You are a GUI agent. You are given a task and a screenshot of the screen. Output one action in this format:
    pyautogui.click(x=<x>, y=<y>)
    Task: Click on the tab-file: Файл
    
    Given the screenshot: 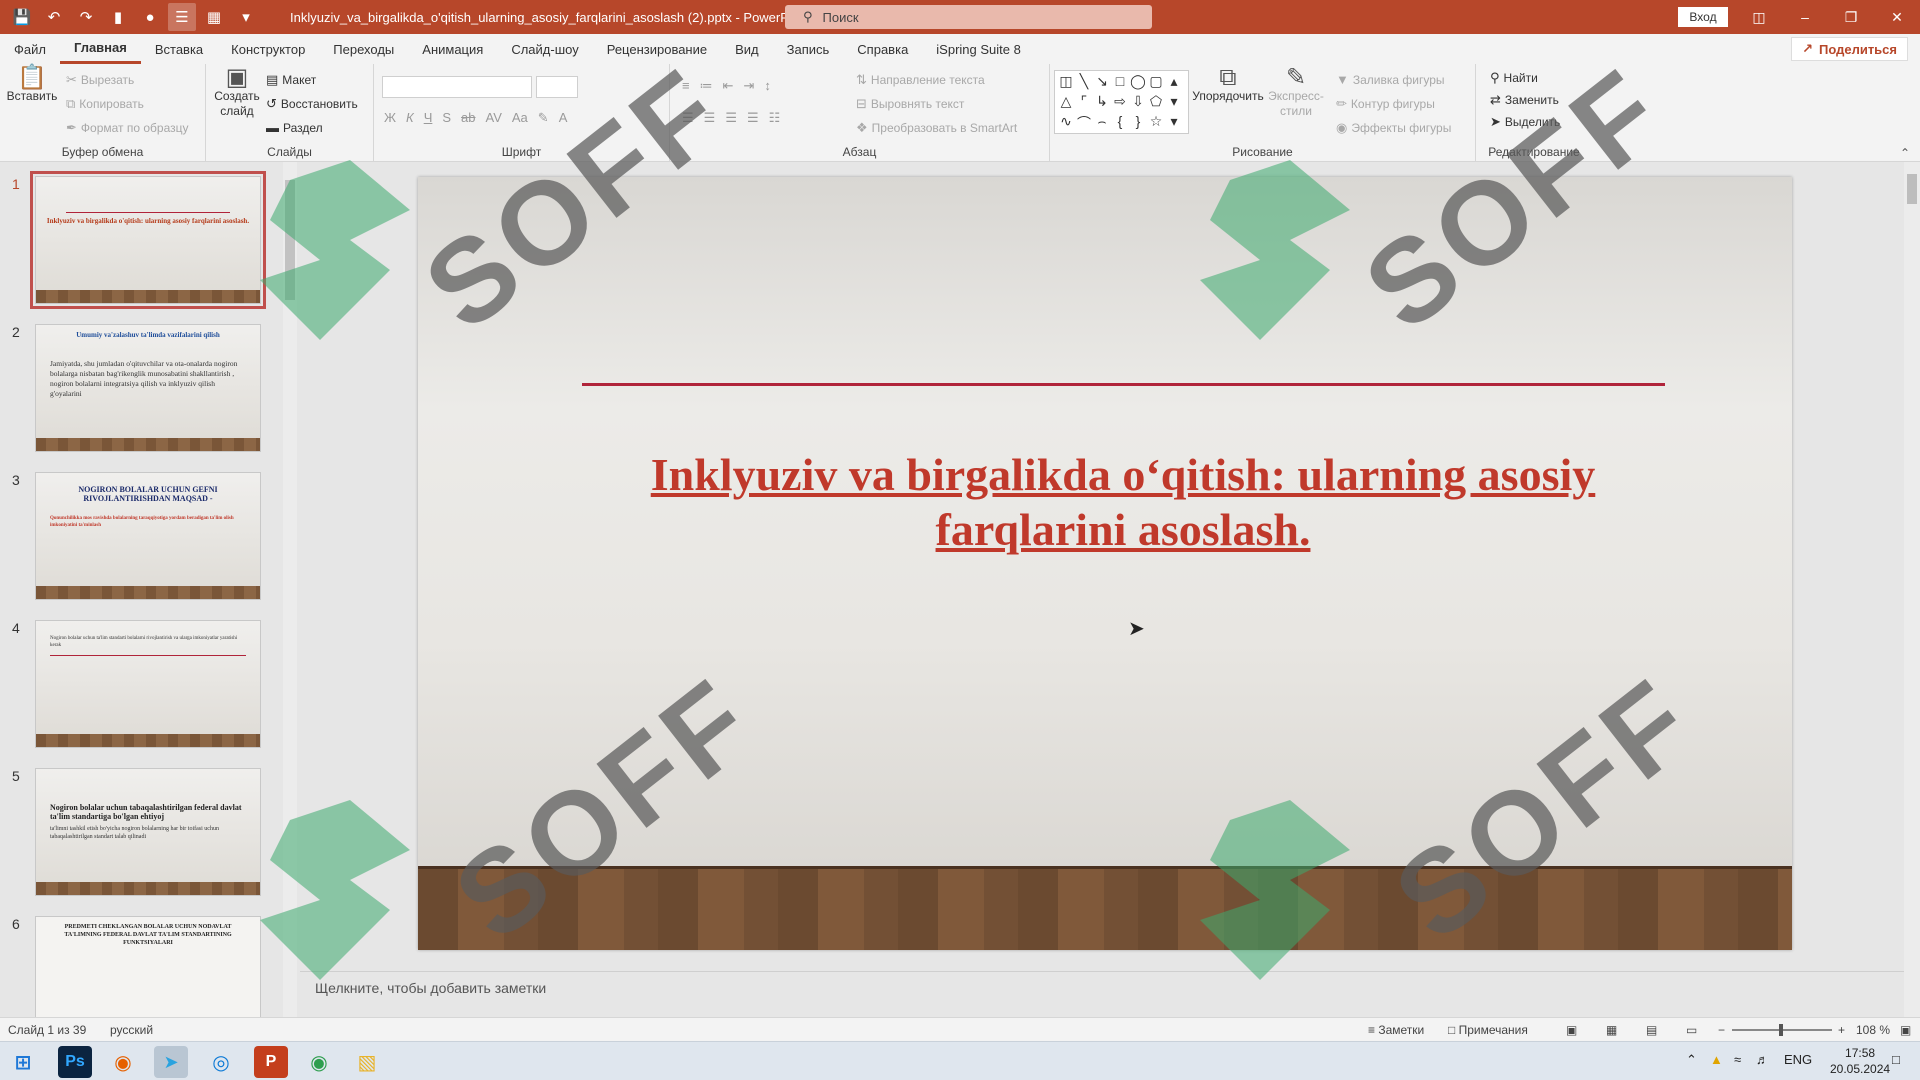 What is the action you would take?
    pyautogui.click(x=30, y=49)
    